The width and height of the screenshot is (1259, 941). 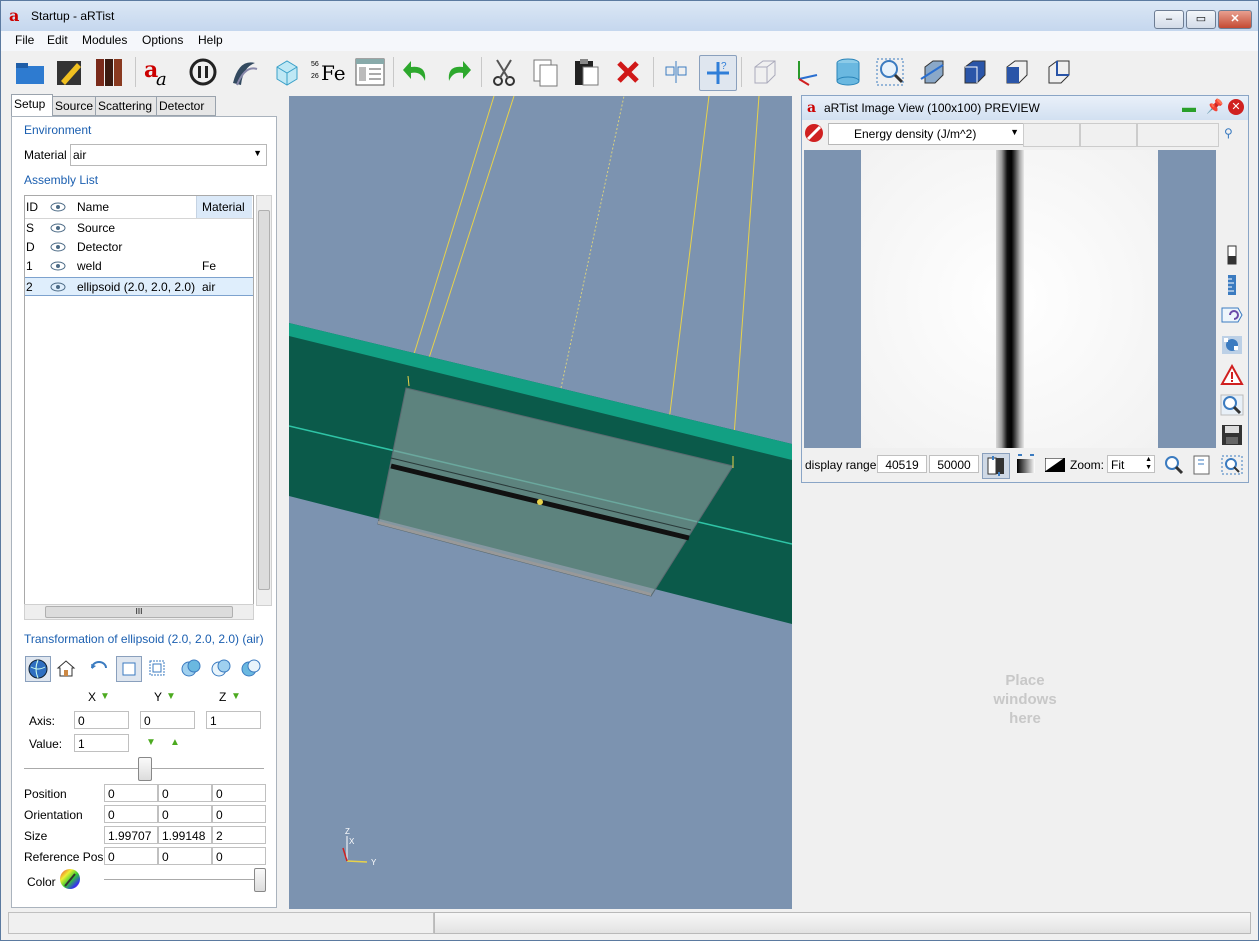 I want to click on zoom-select: Fit ▲ ▼, so click(x=1131, y=464).